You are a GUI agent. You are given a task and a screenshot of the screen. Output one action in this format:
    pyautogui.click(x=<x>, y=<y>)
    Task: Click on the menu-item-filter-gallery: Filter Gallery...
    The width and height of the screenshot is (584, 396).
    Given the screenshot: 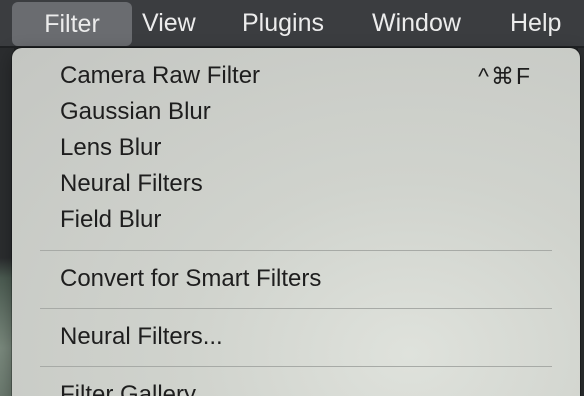 What is the action you would take?
    pyautogui.click(x=305, y=386)
    